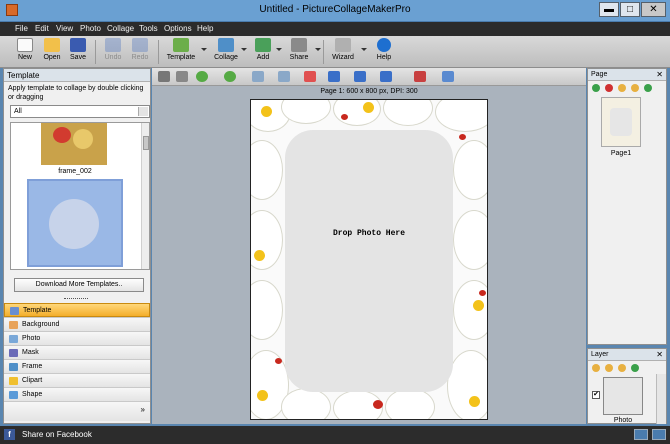 The image size is (670, 444). I want to click on size-icon, so click(386, 76).